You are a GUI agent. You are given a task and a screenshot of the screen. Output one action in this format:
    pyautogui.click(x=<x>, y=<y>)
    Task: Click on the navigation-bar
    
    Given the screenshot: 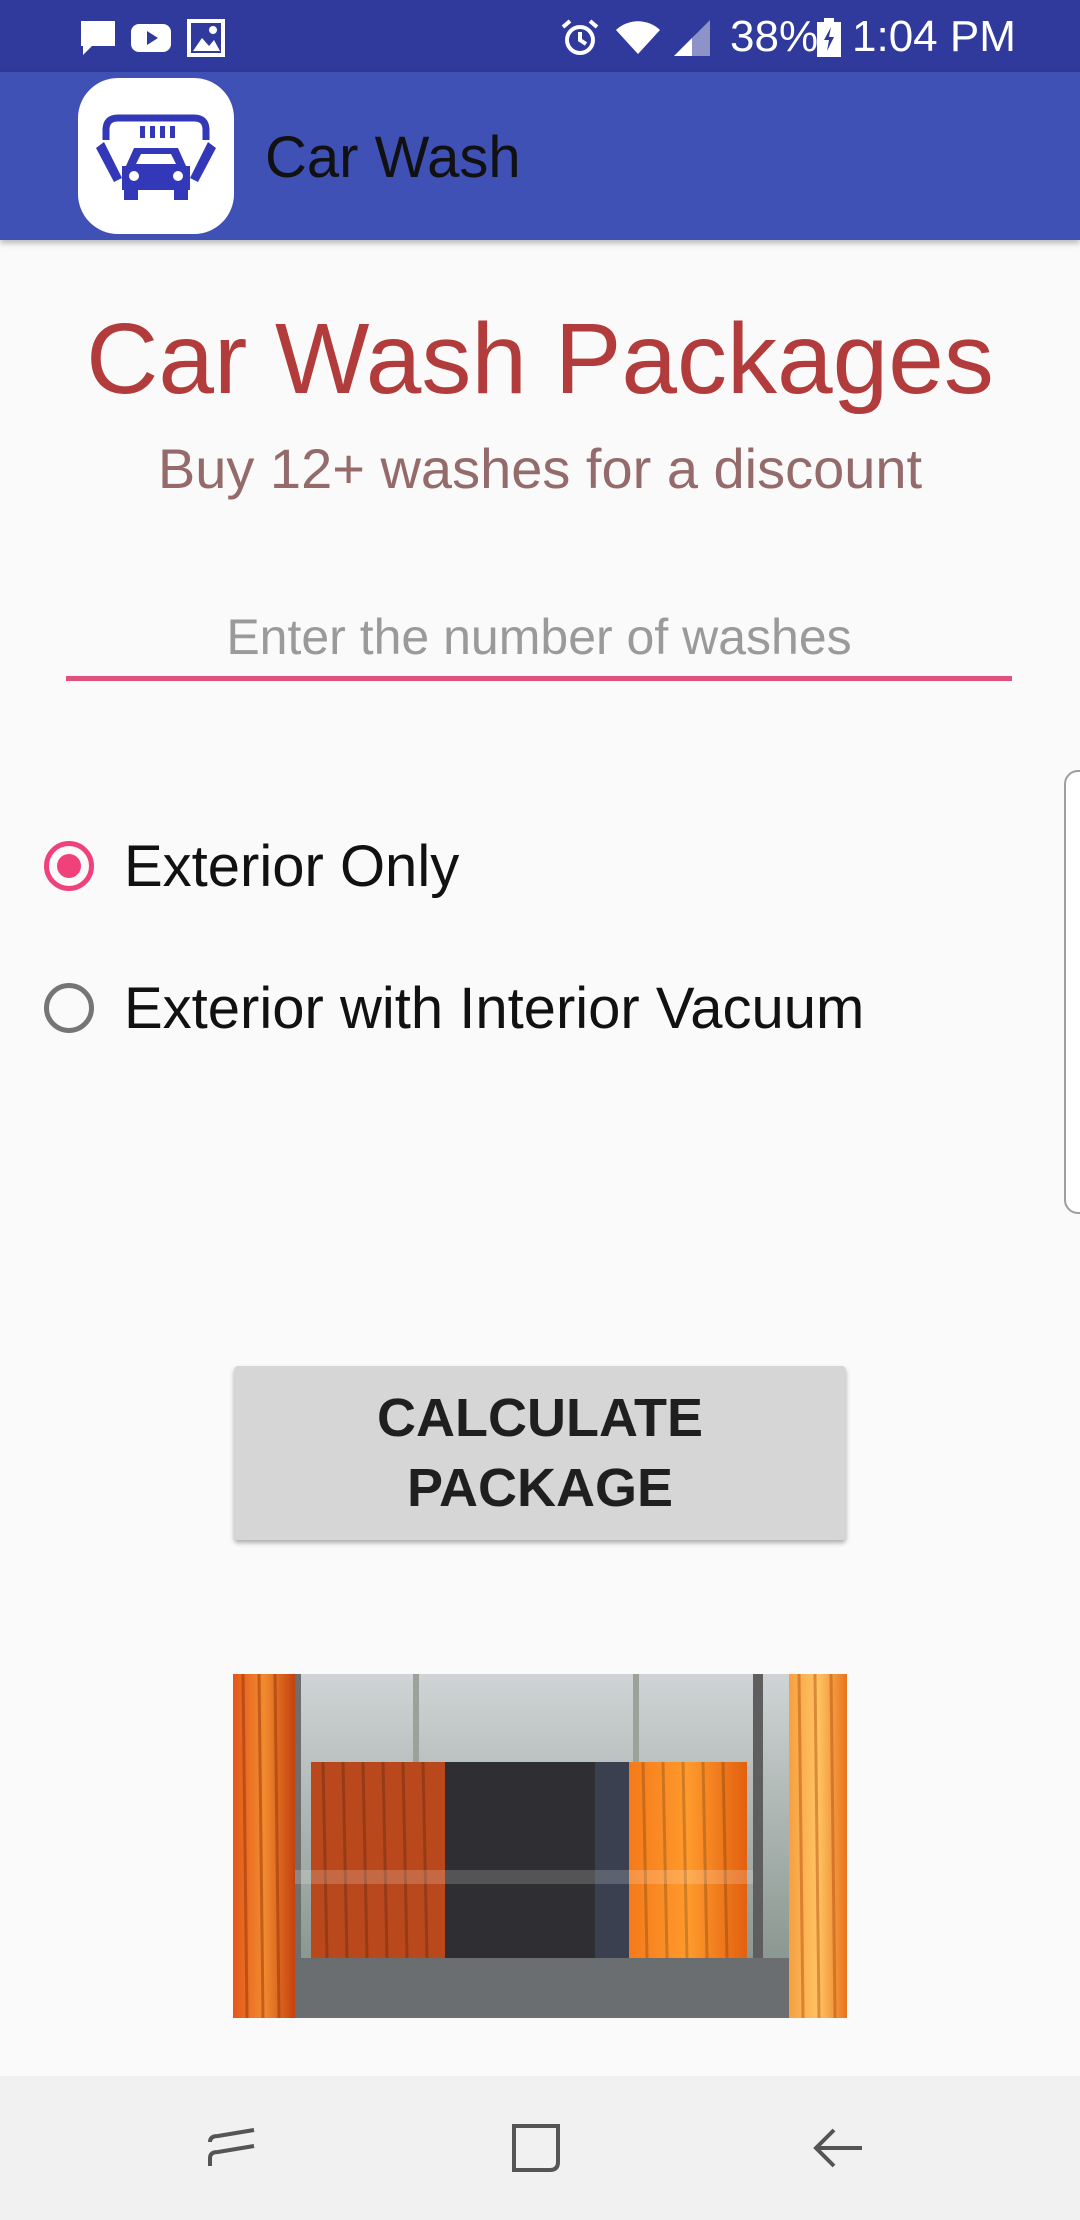 What is the action you would take?
    pyautogui.click(x=540, y=2148)
    